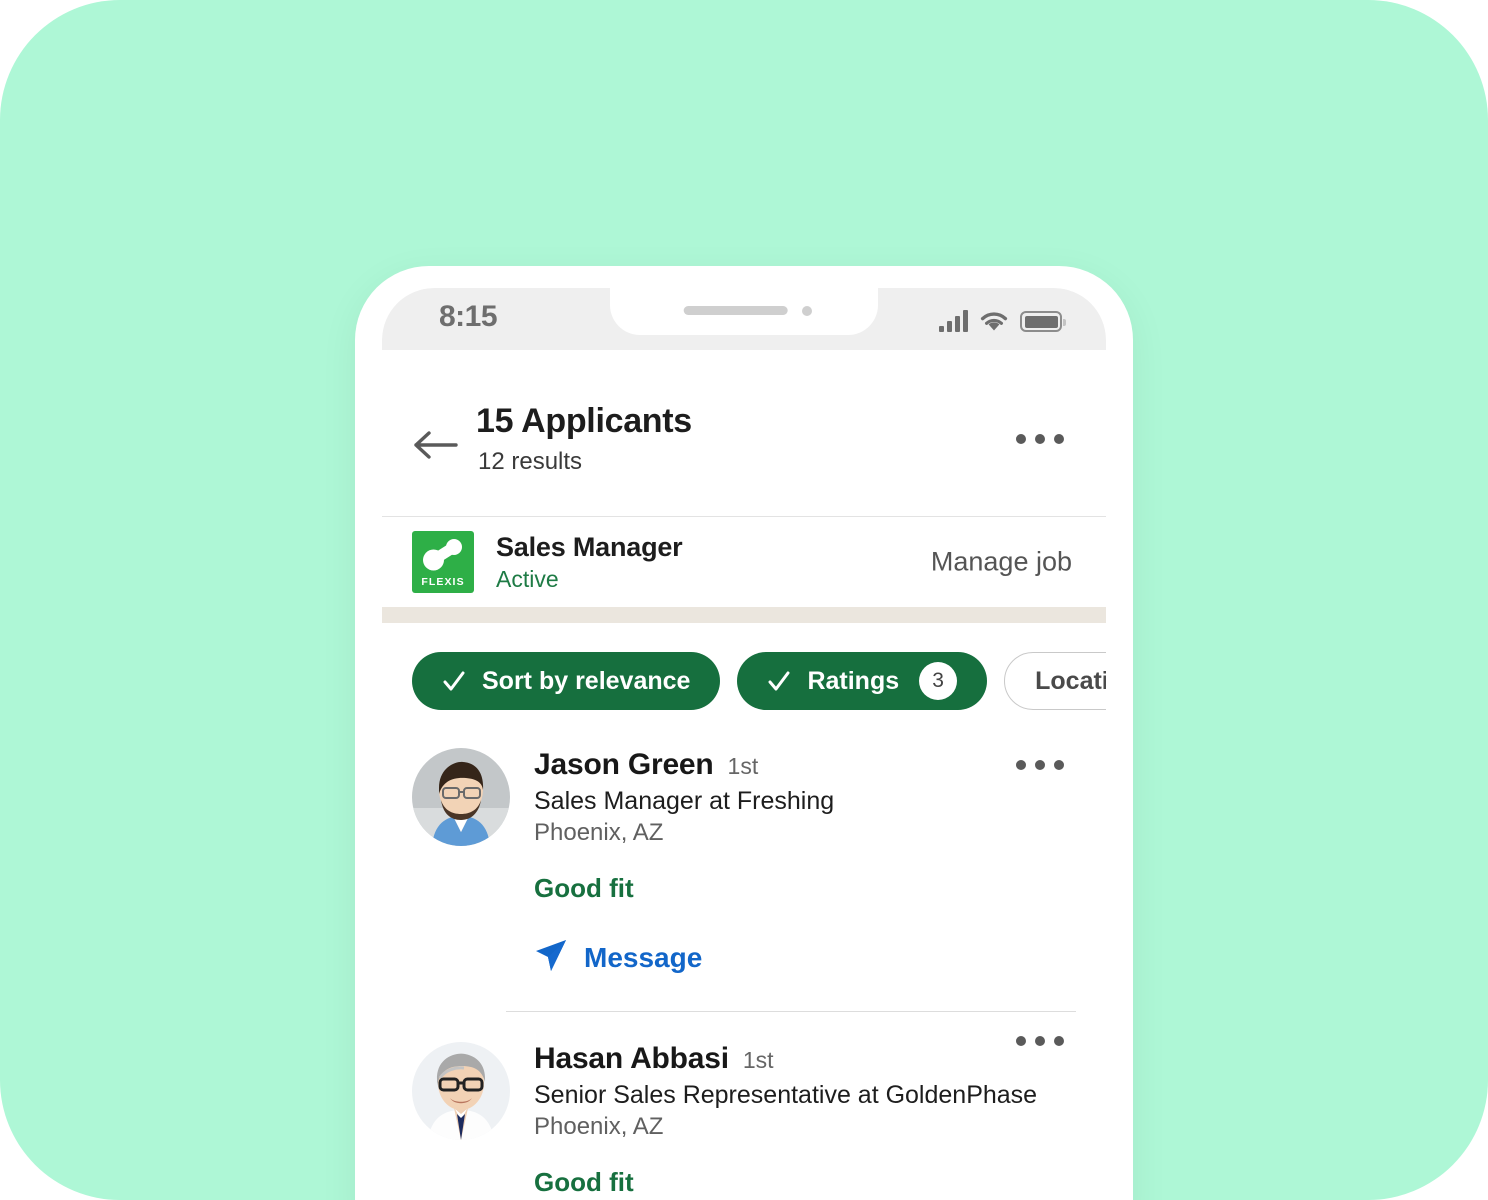 This screenshot has height=1200, width=1488. Describe the element at coordinates (684, 801) in the screenshot. I see `applicant-headline: Sales Manager at Freshing` at that location.